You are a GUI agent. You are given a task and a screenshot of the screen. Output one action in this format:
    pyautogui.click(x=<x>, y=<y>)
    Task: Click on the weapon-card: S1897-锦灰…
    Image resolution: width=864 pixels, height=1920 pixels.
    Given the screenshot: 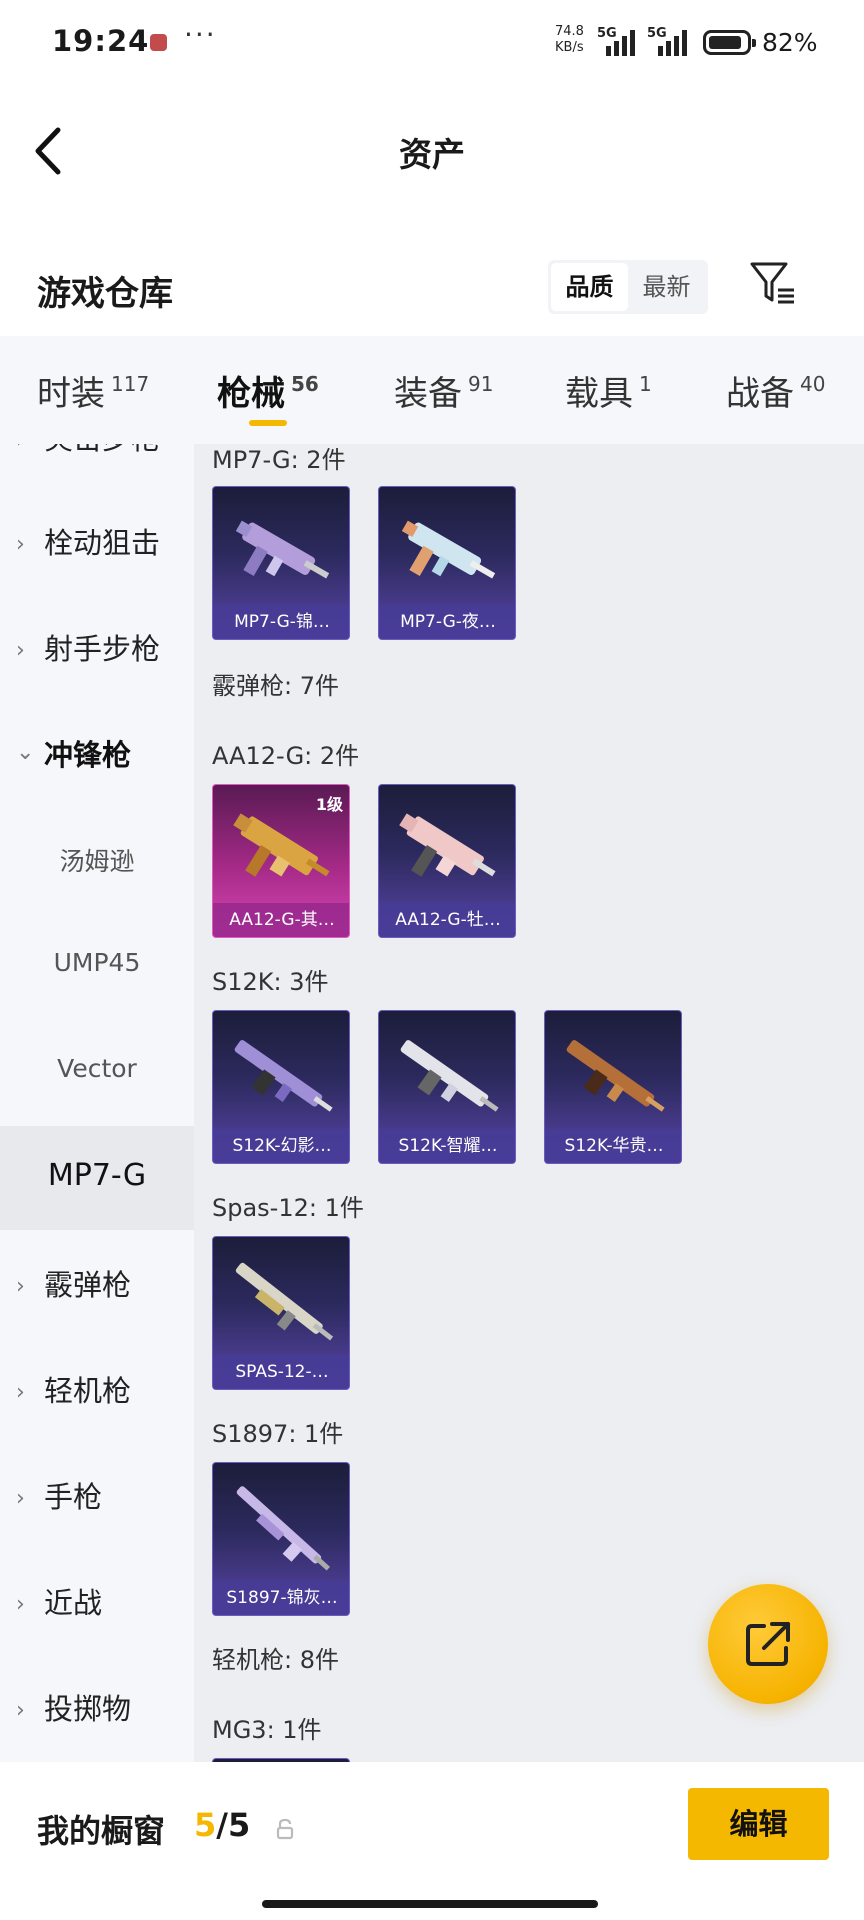 What is the action you would take?
    pyautogui.click(x=281, y=1539)
    